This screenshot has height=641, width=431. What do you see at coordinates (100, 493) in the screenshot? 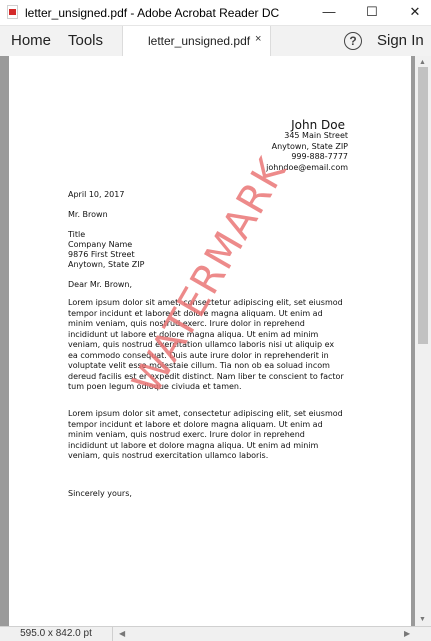
I see `closing: Sincerely yours,` at bounding box center [100, 493].